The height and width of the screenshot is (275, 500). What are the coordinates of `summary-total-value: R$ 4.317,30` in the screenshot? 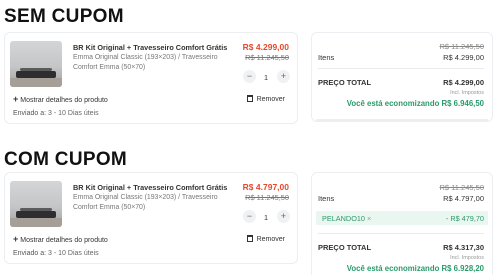 It's located at (463, 247).